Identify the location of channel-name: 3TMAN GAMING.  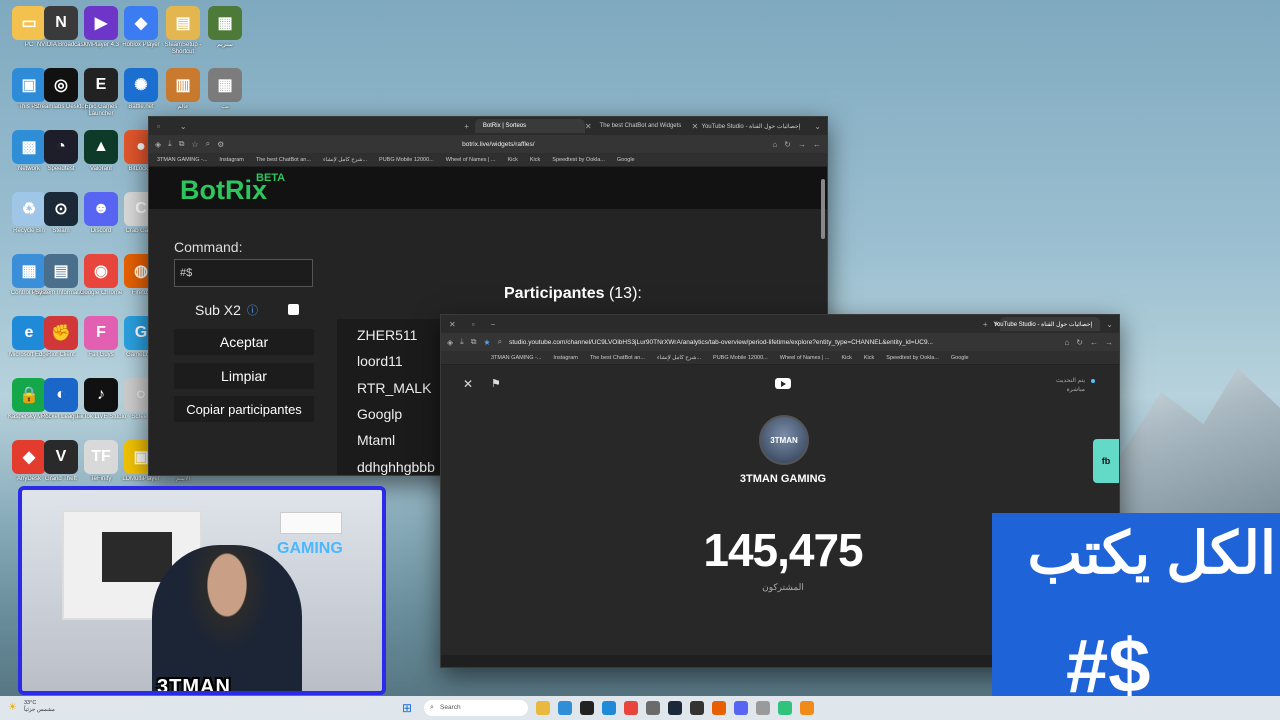
(783, 479).